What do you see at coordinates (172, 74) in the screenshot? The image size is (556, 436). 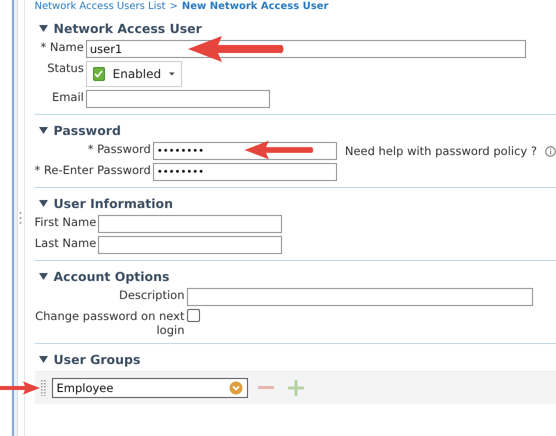 I see `caret-icon` at bounding box center [172, 74].